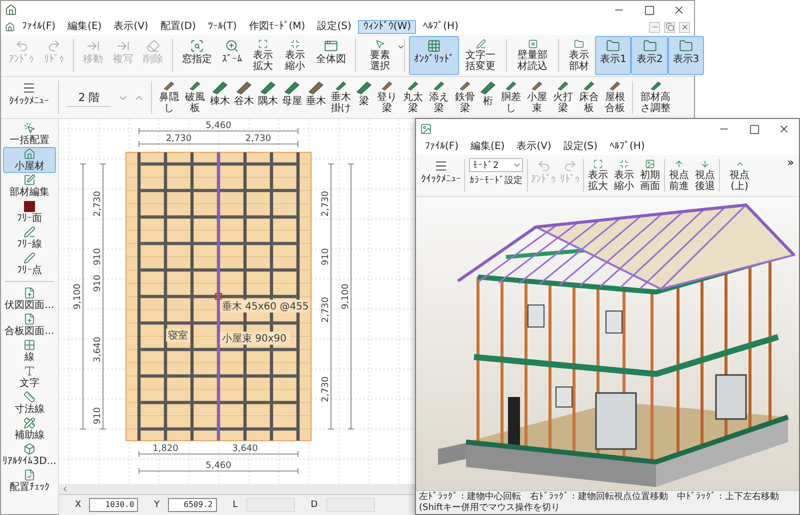 The height and width of the screenshot is (515, 800). What do you see at coordinates (169, 97) in the screenshot?
I see `member-button: 鼻隠し` at bounding box center [169, 97].